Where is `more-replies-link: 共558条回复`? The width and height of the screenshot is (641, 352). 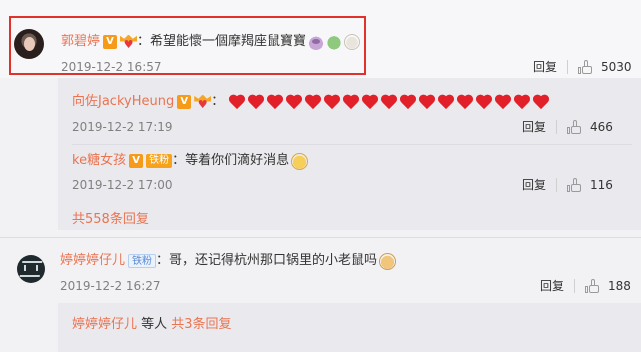 more-replies-link: 共558条回复 is located at coordinates (110, 220).